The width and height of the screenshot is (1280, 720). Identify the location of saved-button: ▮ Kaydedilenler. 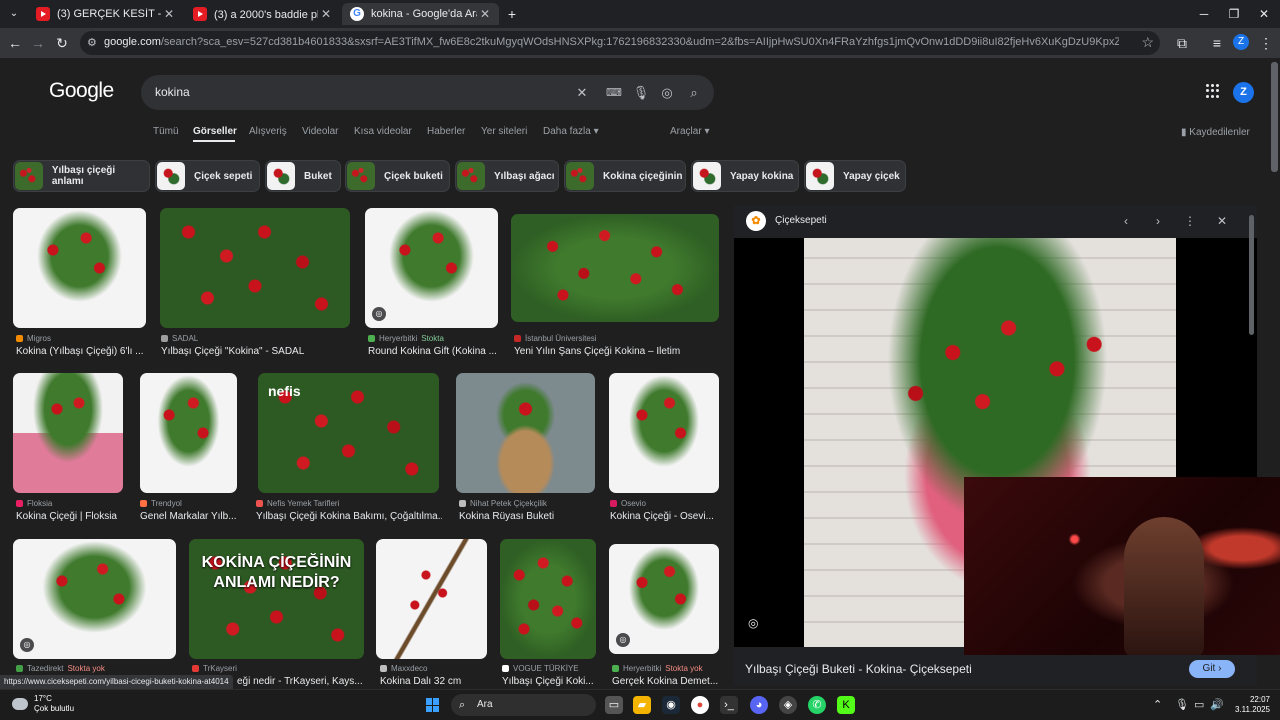
(1215, 132).